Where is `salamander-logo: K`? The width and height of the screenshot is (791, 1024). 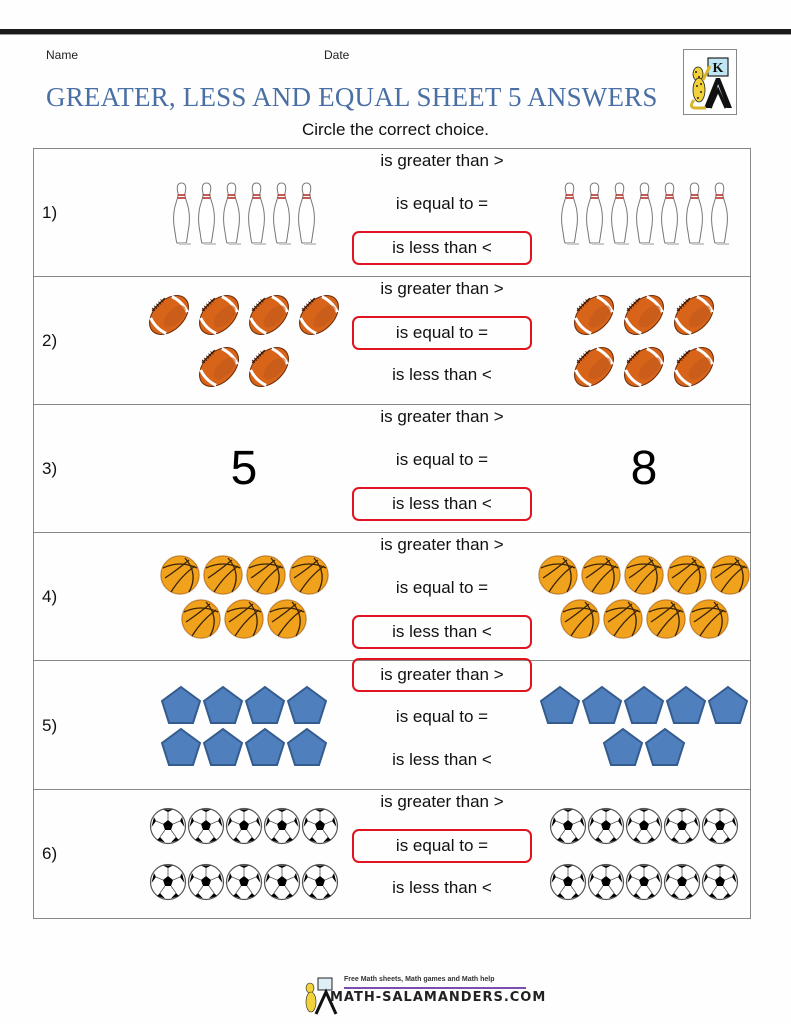
salamander-logo: K is located at coordinates (710, 82).